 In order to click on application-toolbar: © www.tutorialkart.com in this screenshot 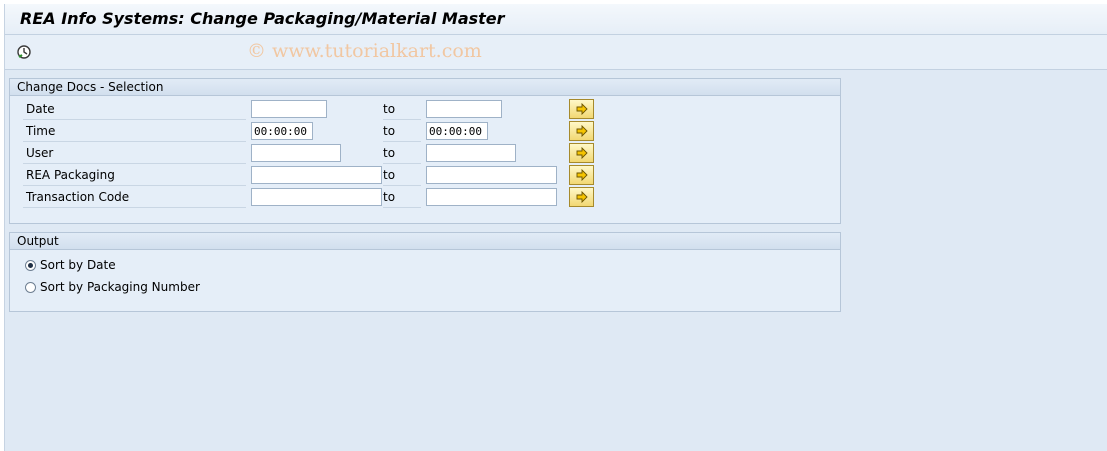, I will do `click(556, 52)`.